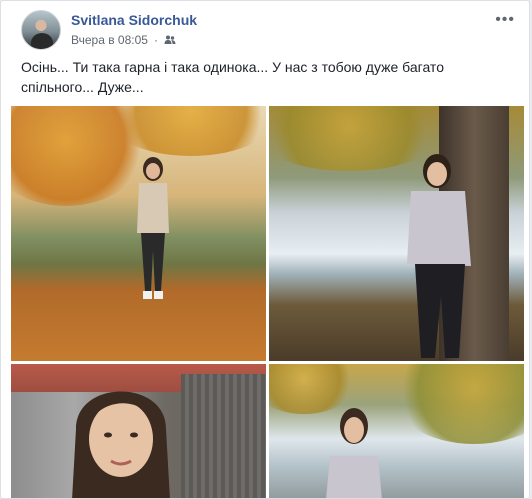  I want to click on friends-icon, so click(170, 40).